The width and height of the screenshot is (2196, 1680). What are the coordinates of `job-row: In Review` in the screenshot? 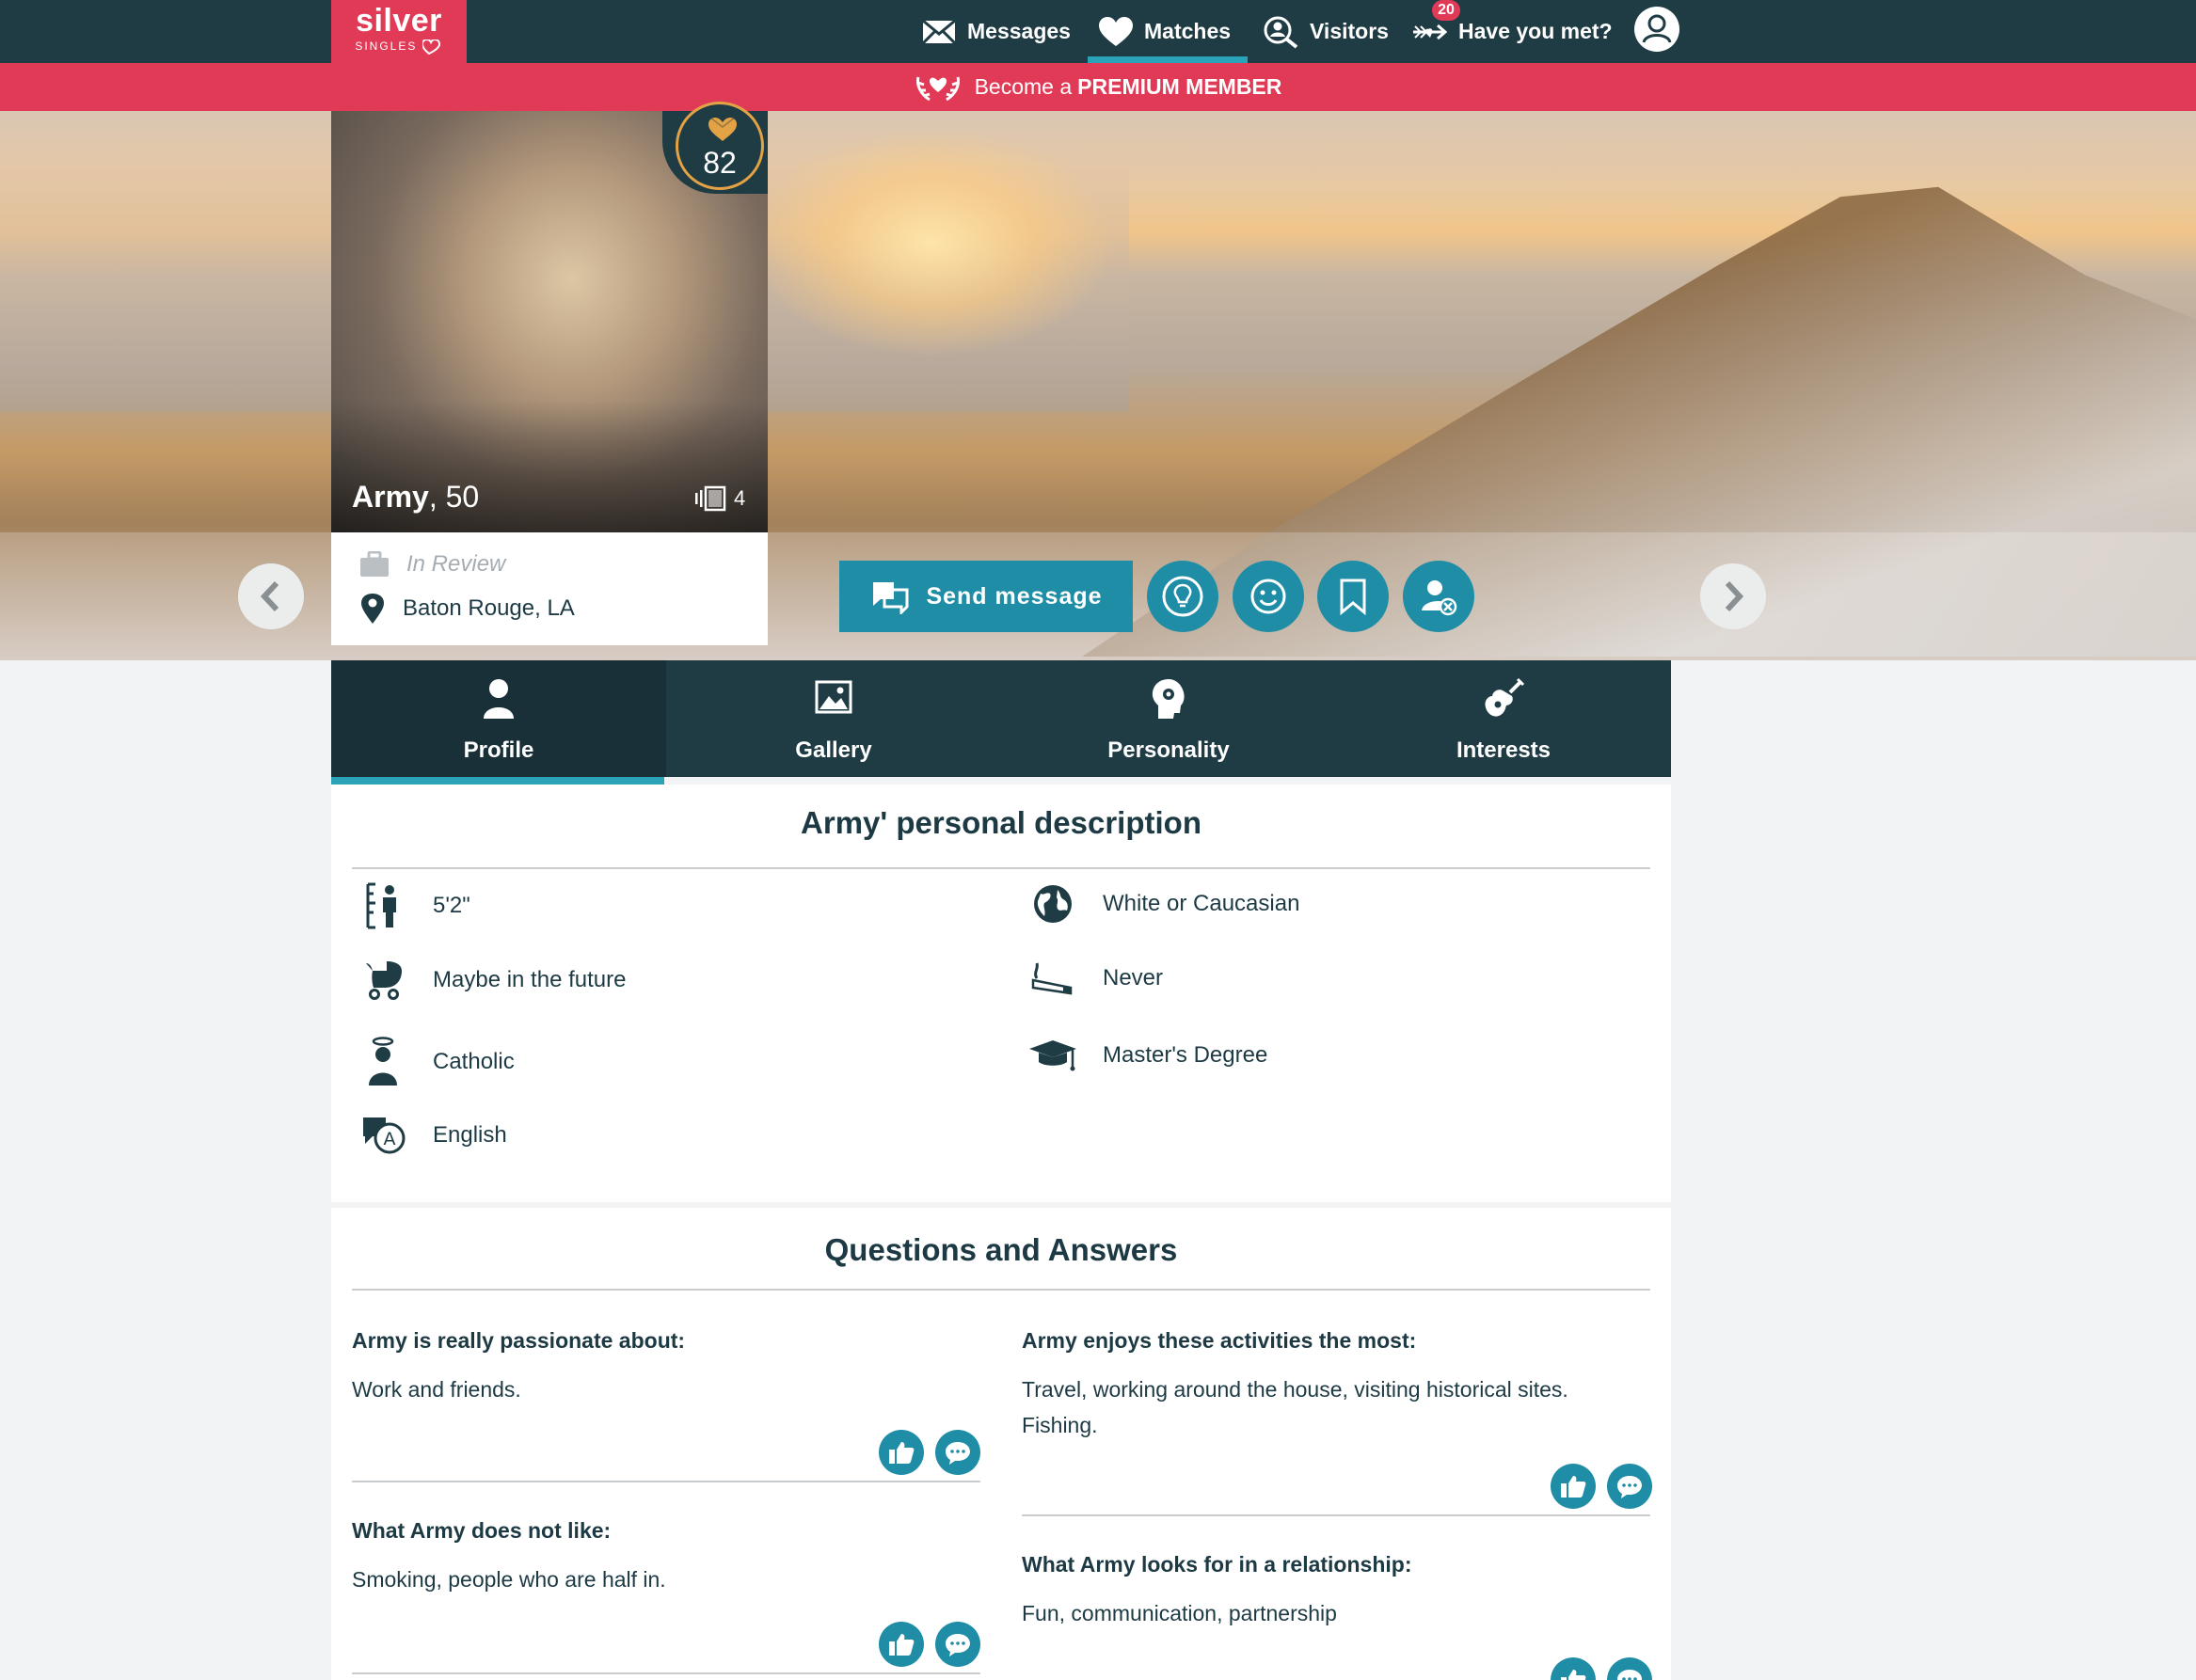 It's located at (432, 564).